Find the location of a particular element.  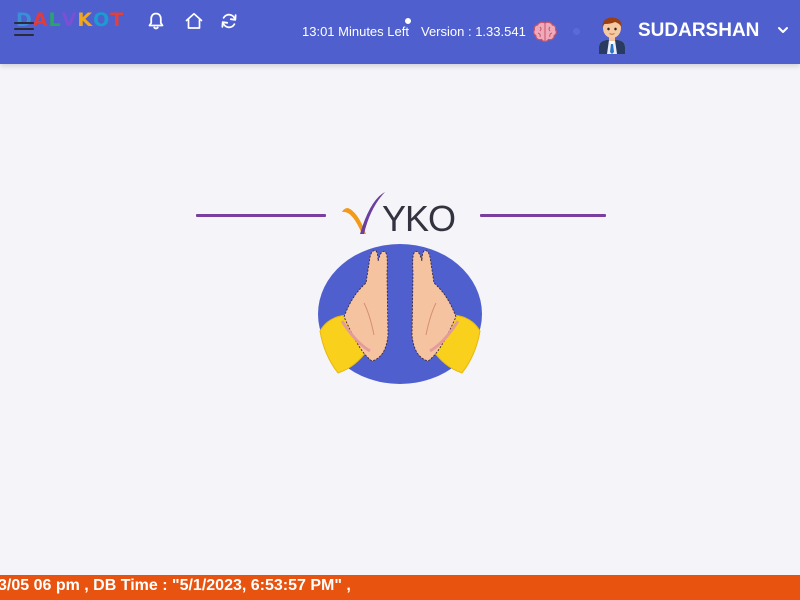

brand-wordmark: YKO is located at coordinates (419, 218).